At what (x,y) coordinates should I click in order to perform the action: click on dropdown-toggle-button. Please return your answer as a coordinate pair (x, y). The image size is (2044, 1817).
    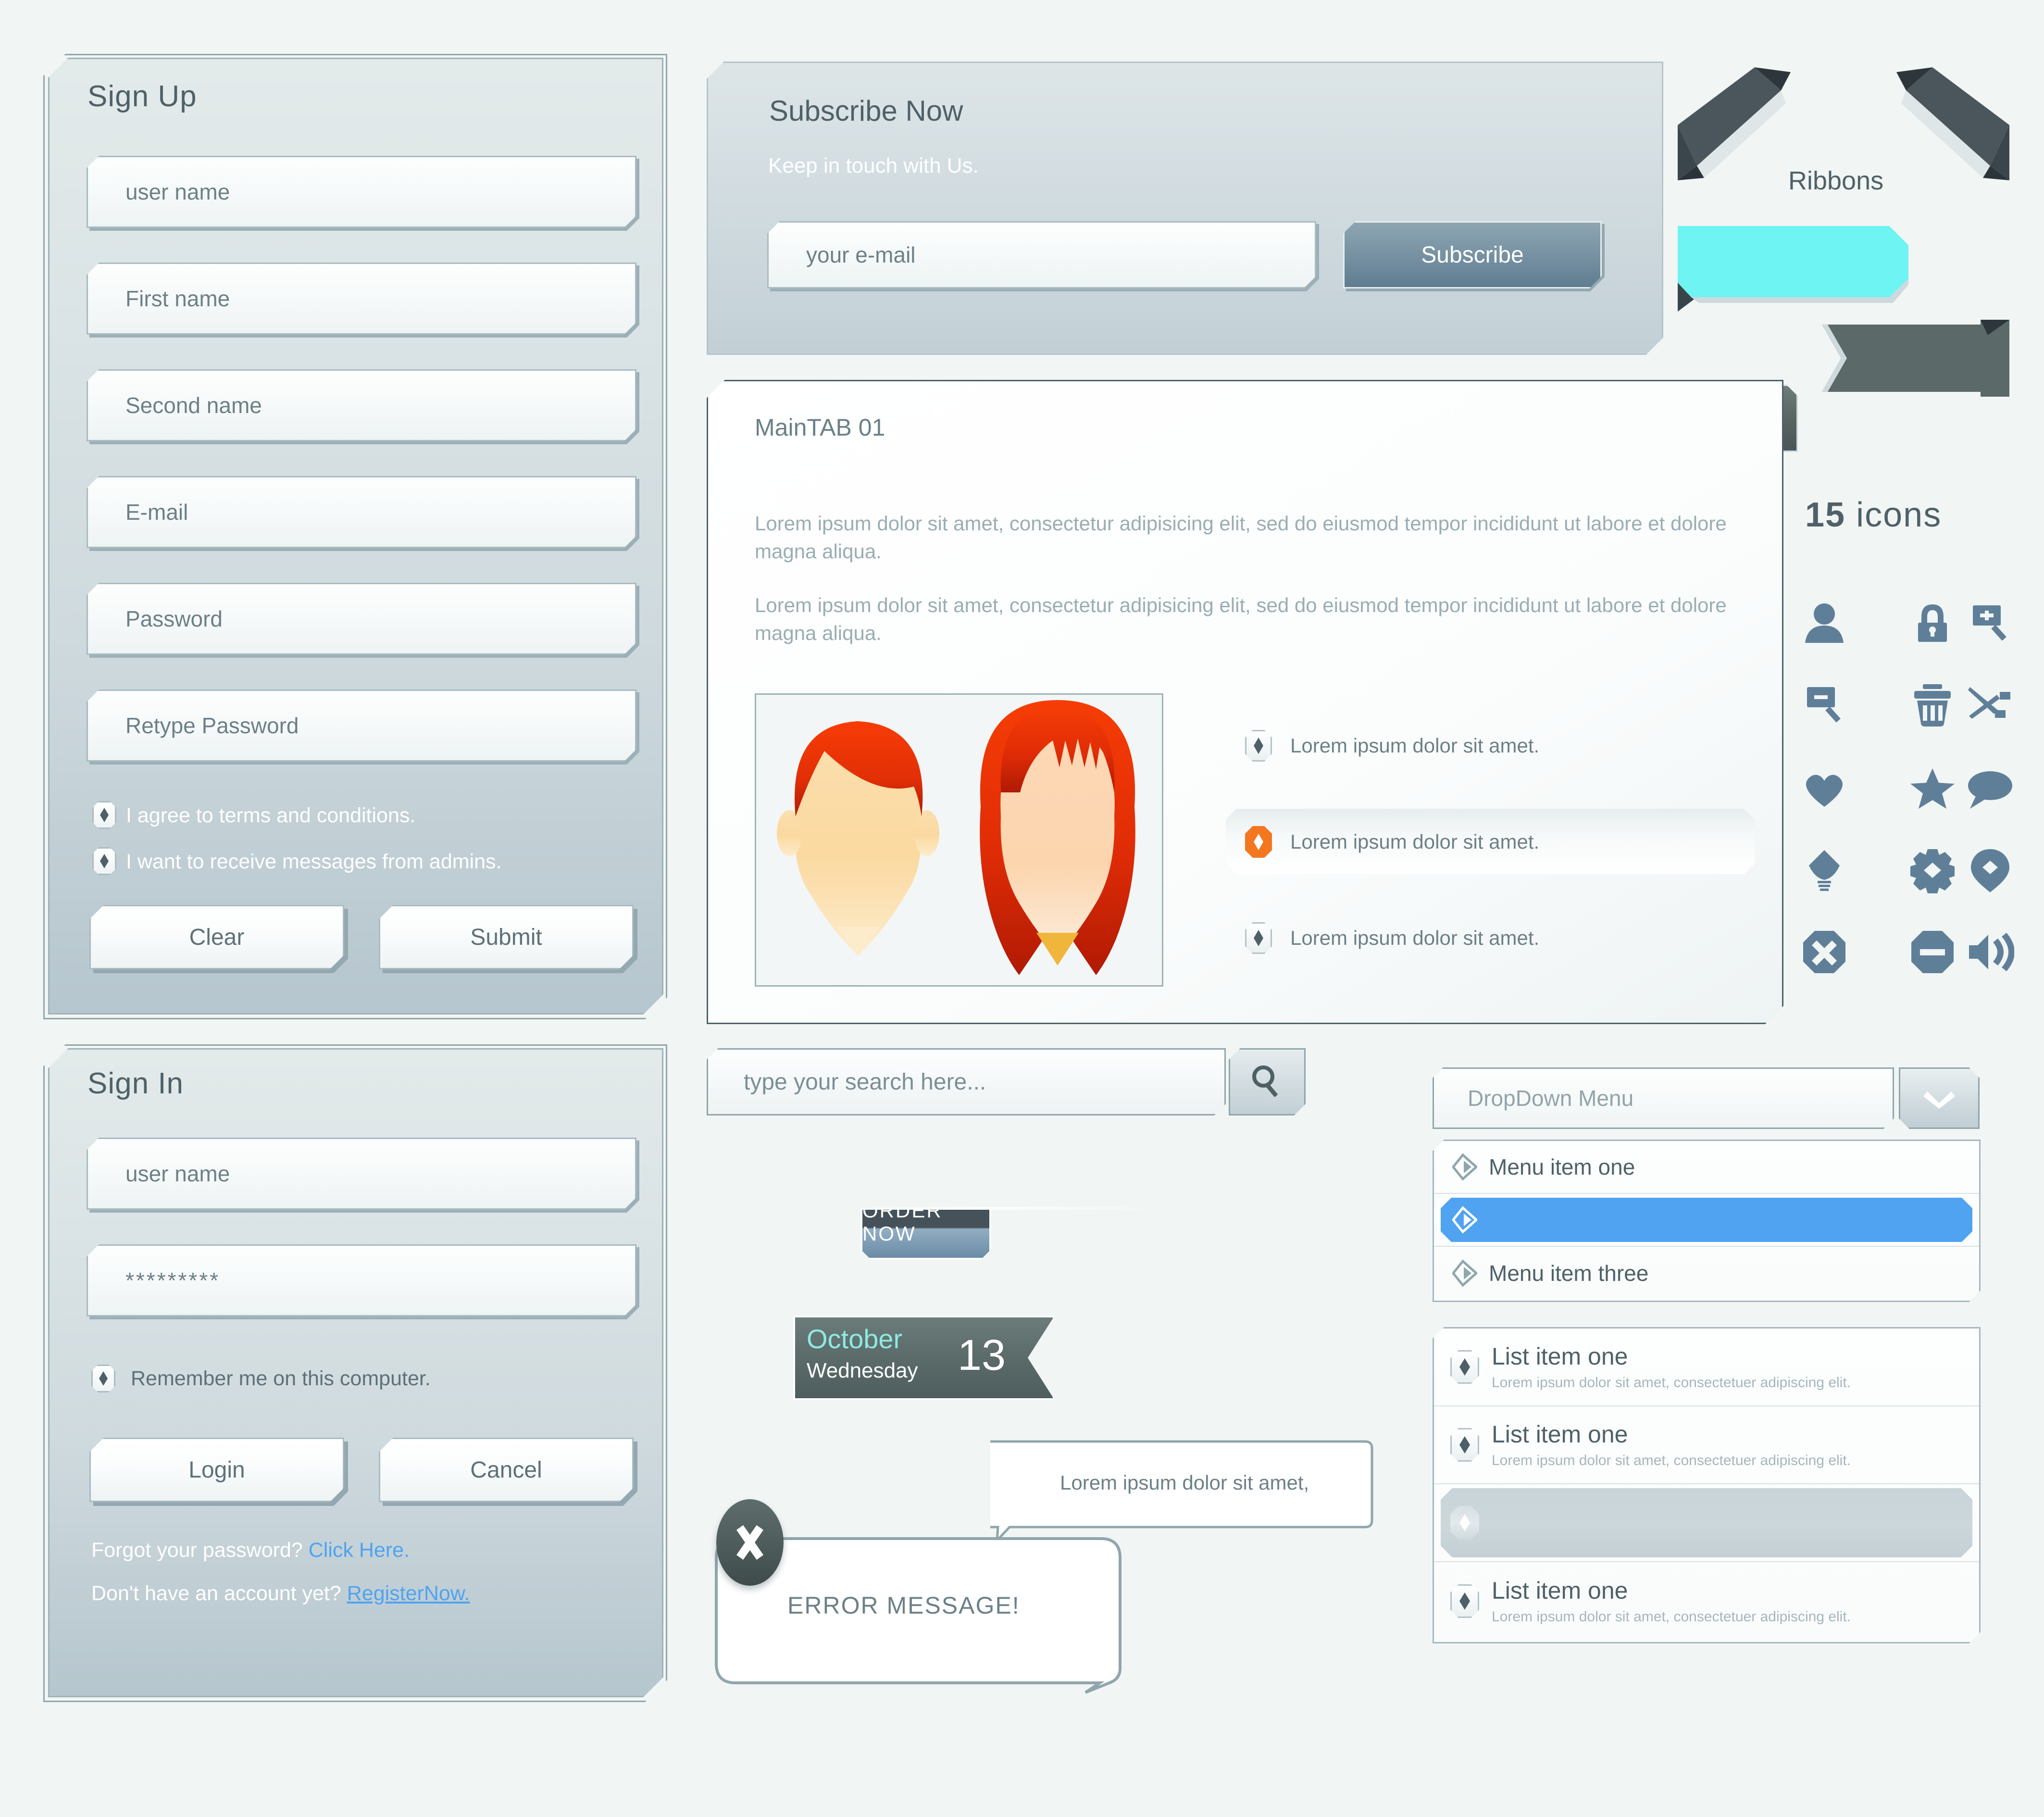
    Looking at the image, I should click on (1939, 1098).